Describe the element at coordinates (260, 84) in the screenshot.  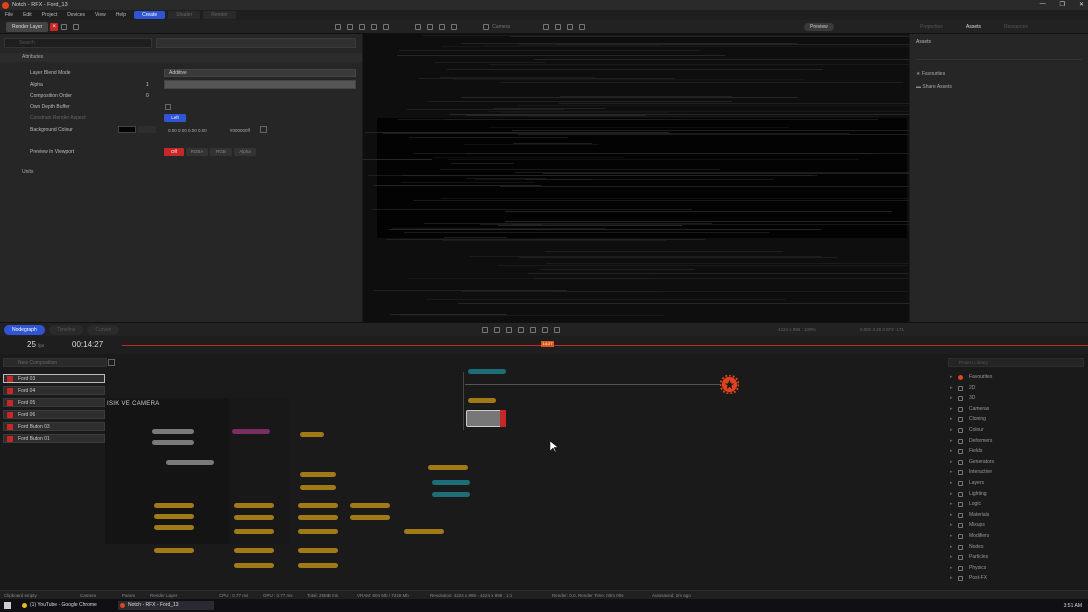
I see `alpha-slider` at that location.